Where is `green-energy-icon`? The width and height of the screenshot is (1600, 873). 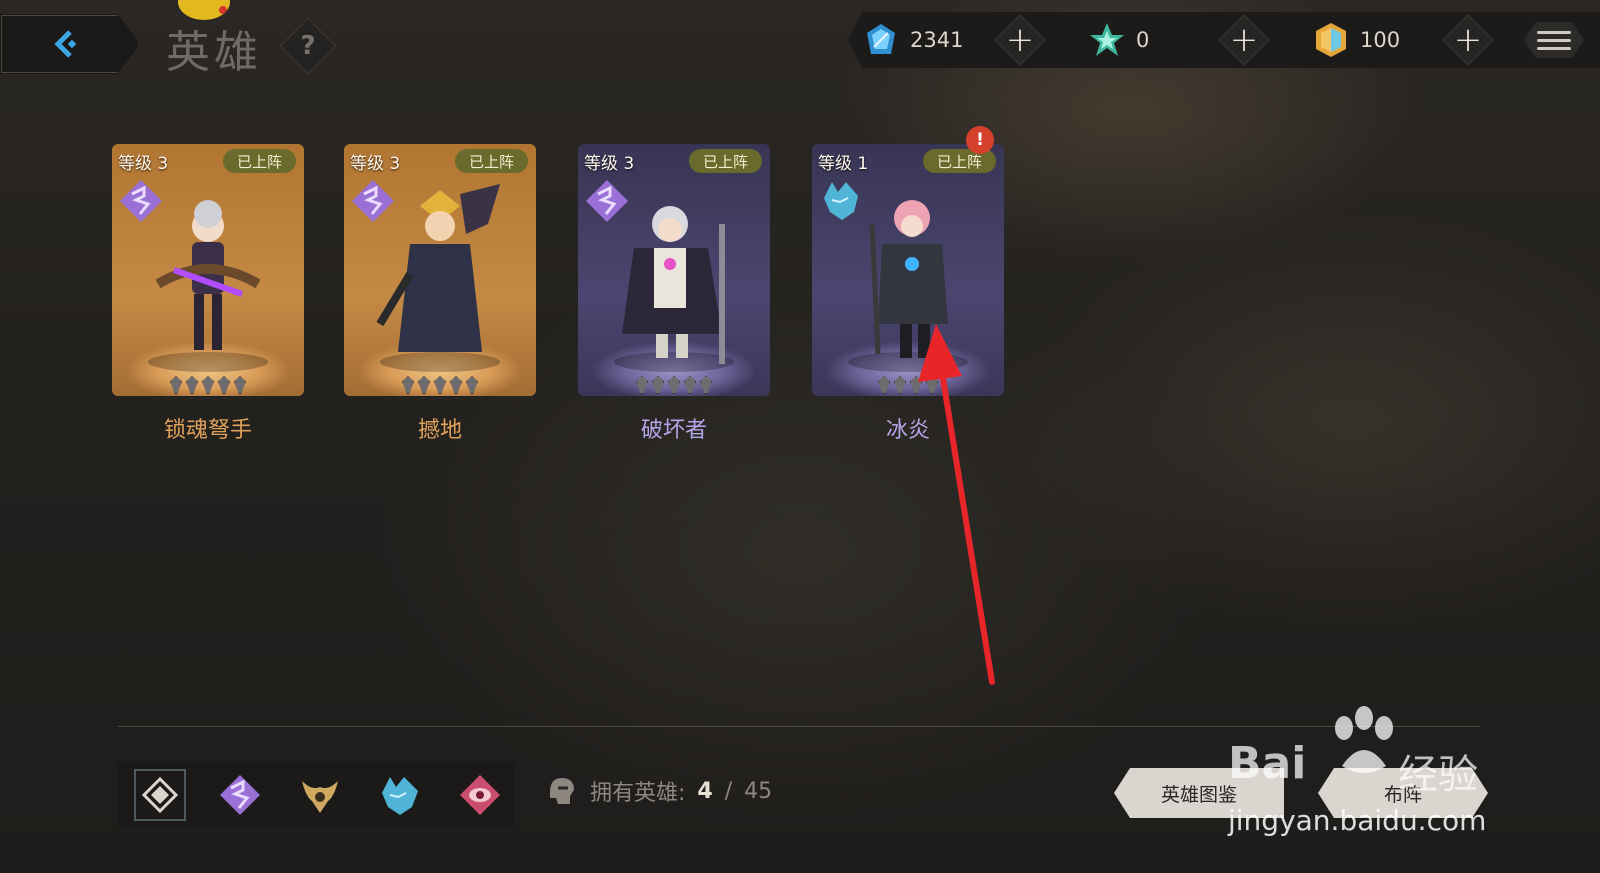
green-energy-icon is located at coordinates (1107, 39).